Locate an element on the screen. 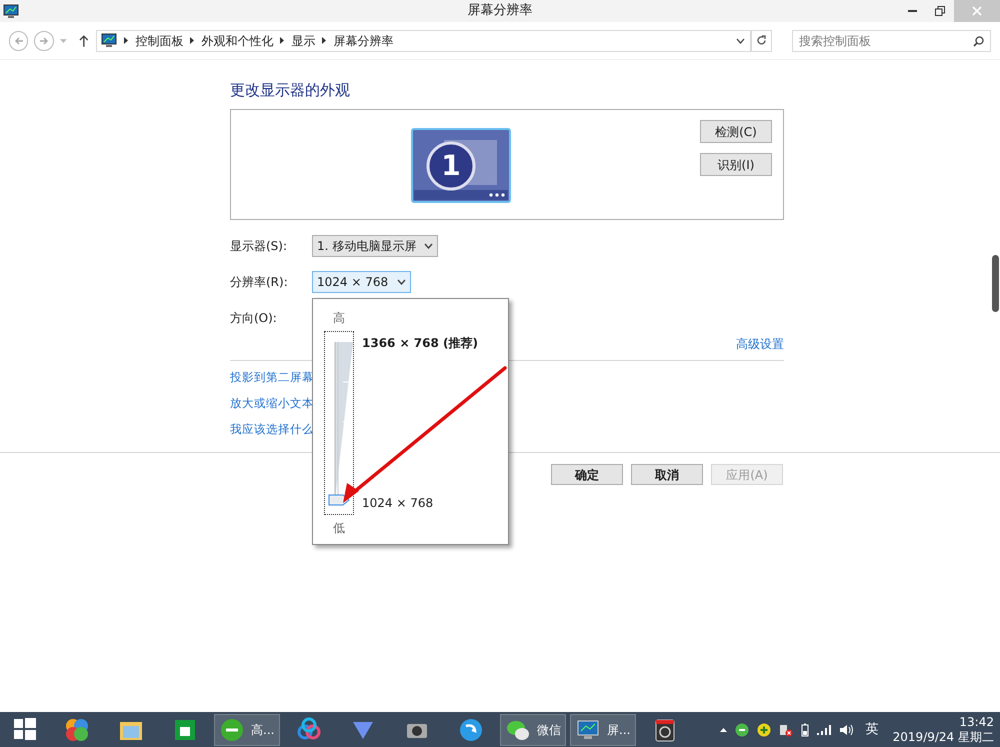  dropdown-select: 1024 × 768 is located at coordinates (361, 282).